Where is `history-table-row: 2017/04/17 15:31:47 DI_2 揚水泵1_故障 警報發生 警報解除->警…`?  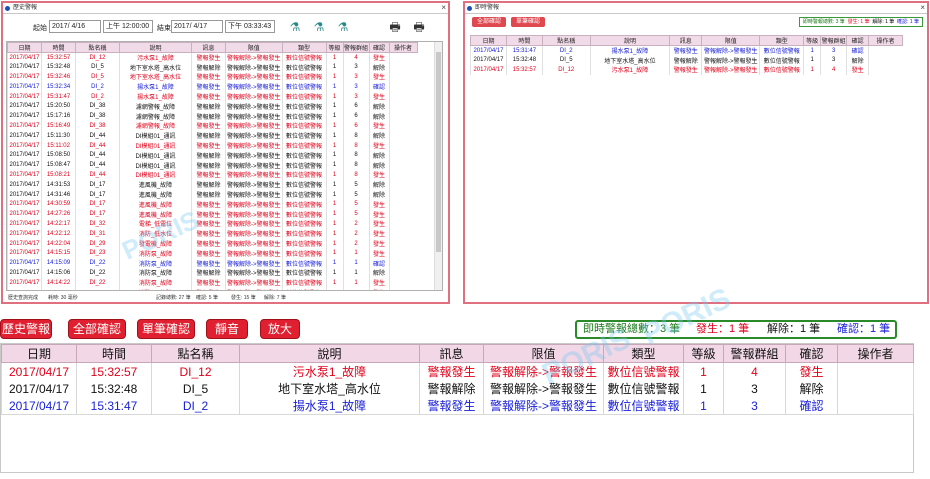
history-table-row: 2017/04/17 15:31:47 DI_2 揚水泵1_故障 警報發生 警報解除->警… is located at coordinates (212, 96).